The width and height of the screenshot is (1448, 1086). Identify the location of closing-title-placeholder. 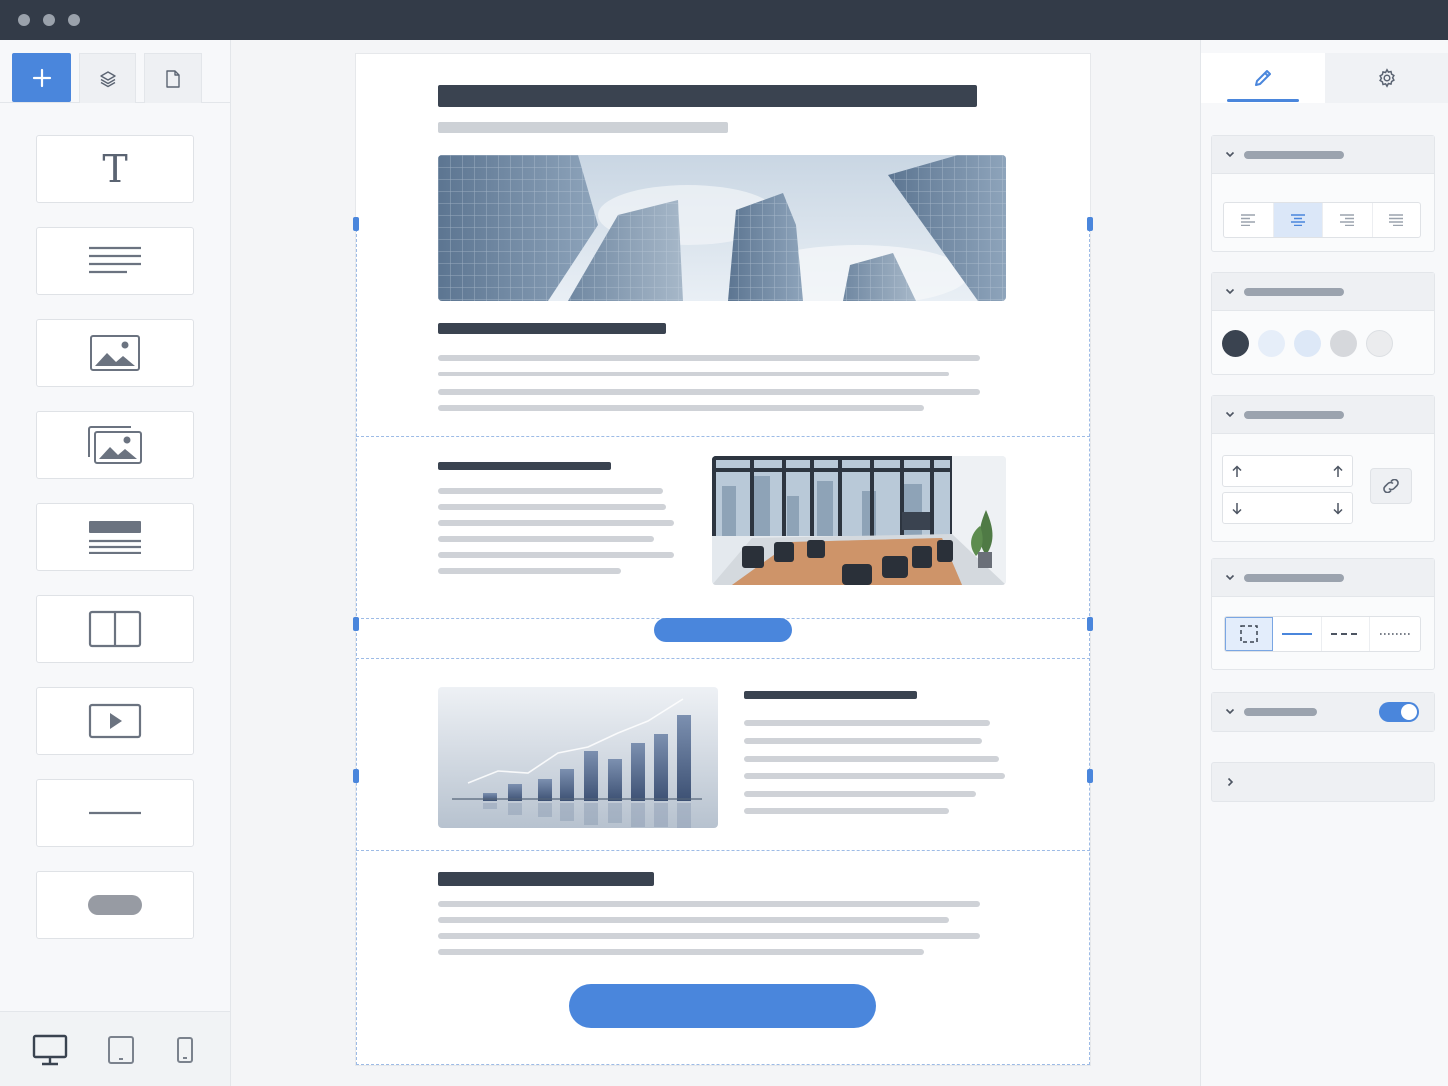
(546, 879).